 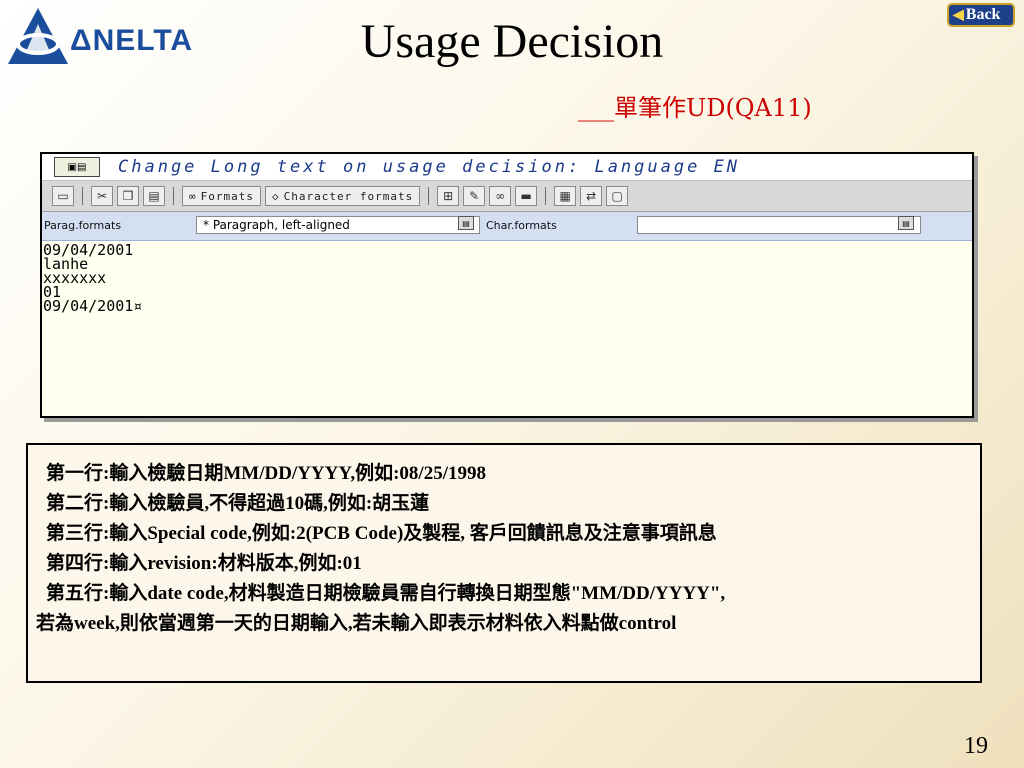 I want to click on paragraph-formats-label: Parag.formats, so click(x=83, y=225).